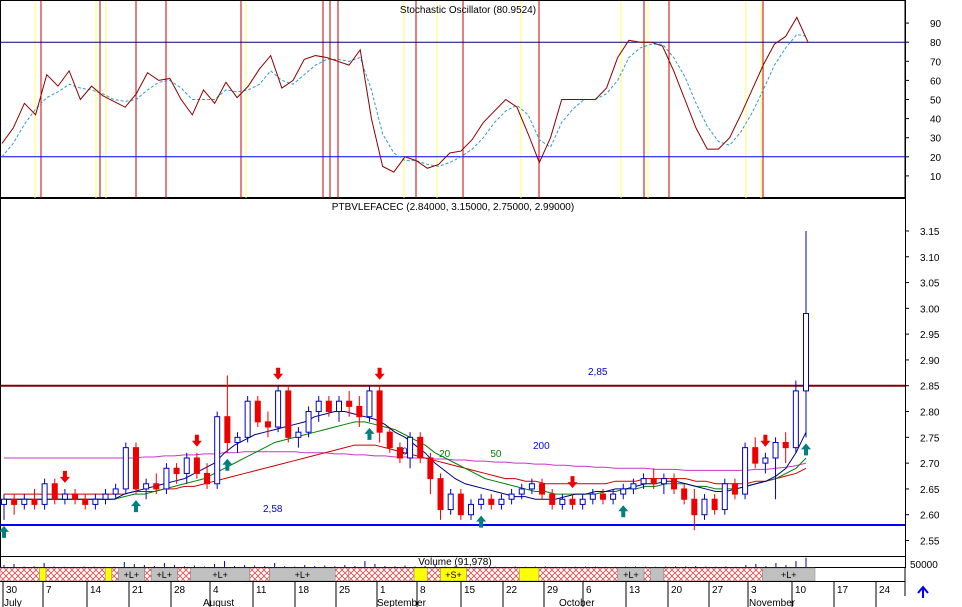 The width and height of the screenshot is (962, 607). What do you see at coordinates (930, 490) in the screenshot?
I see `price-ytick-label: 2.65` at bounding box center [930, 490].